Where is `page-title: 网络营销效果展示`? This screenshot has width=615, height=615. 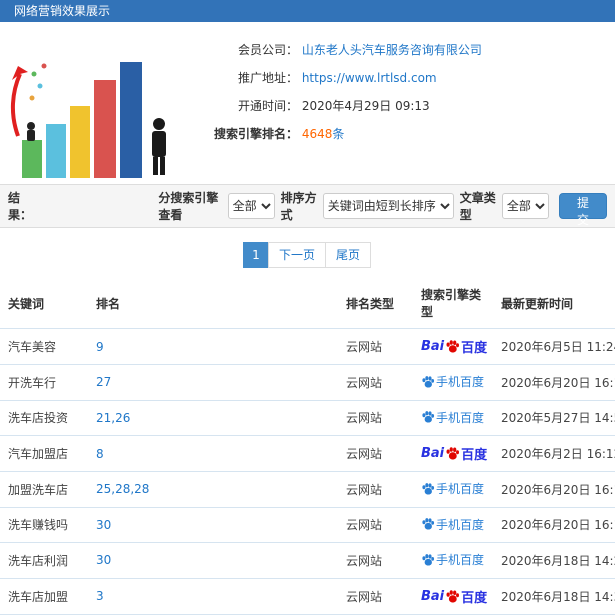 page-title: 网络营销效果展示 is located at coordinates (62, 11).